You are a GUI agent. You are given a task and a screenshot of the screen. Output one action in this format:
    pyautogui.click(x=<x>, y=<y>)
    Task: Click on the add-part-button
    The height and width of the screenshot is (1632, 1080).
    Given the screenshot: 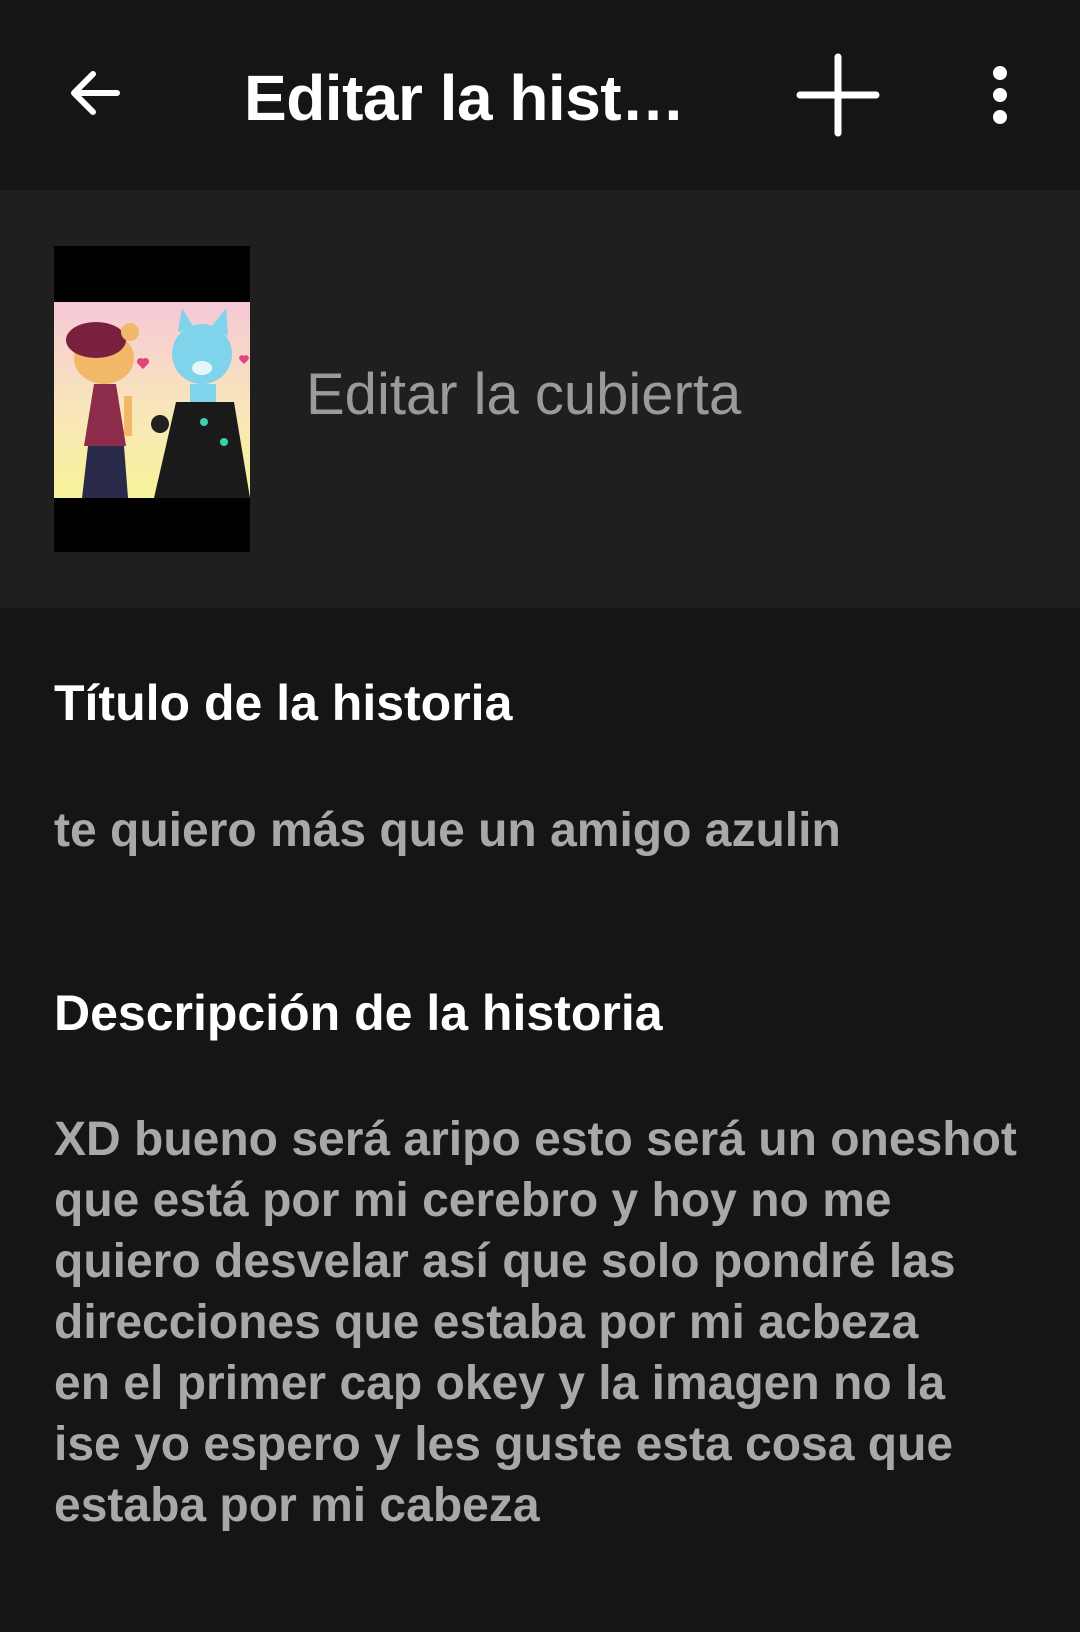 What is the action you would take?
    pyautogui.click(x=837, y=97)
    